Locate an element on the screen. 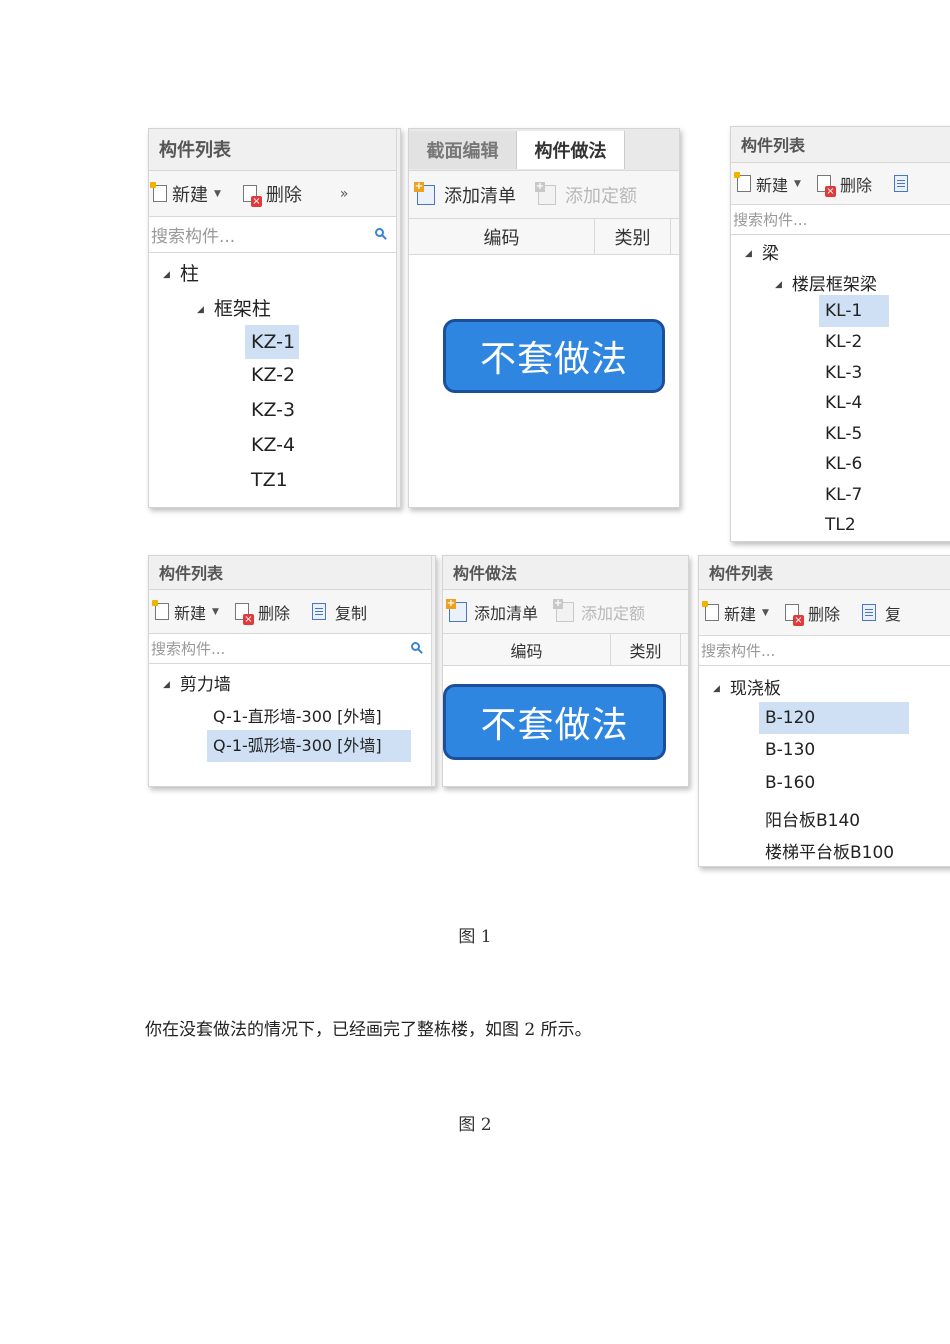 This screenshot has width=950, height=1344. toolbar: 新建 ▼ 删除 is located at coordinates (840, 184).